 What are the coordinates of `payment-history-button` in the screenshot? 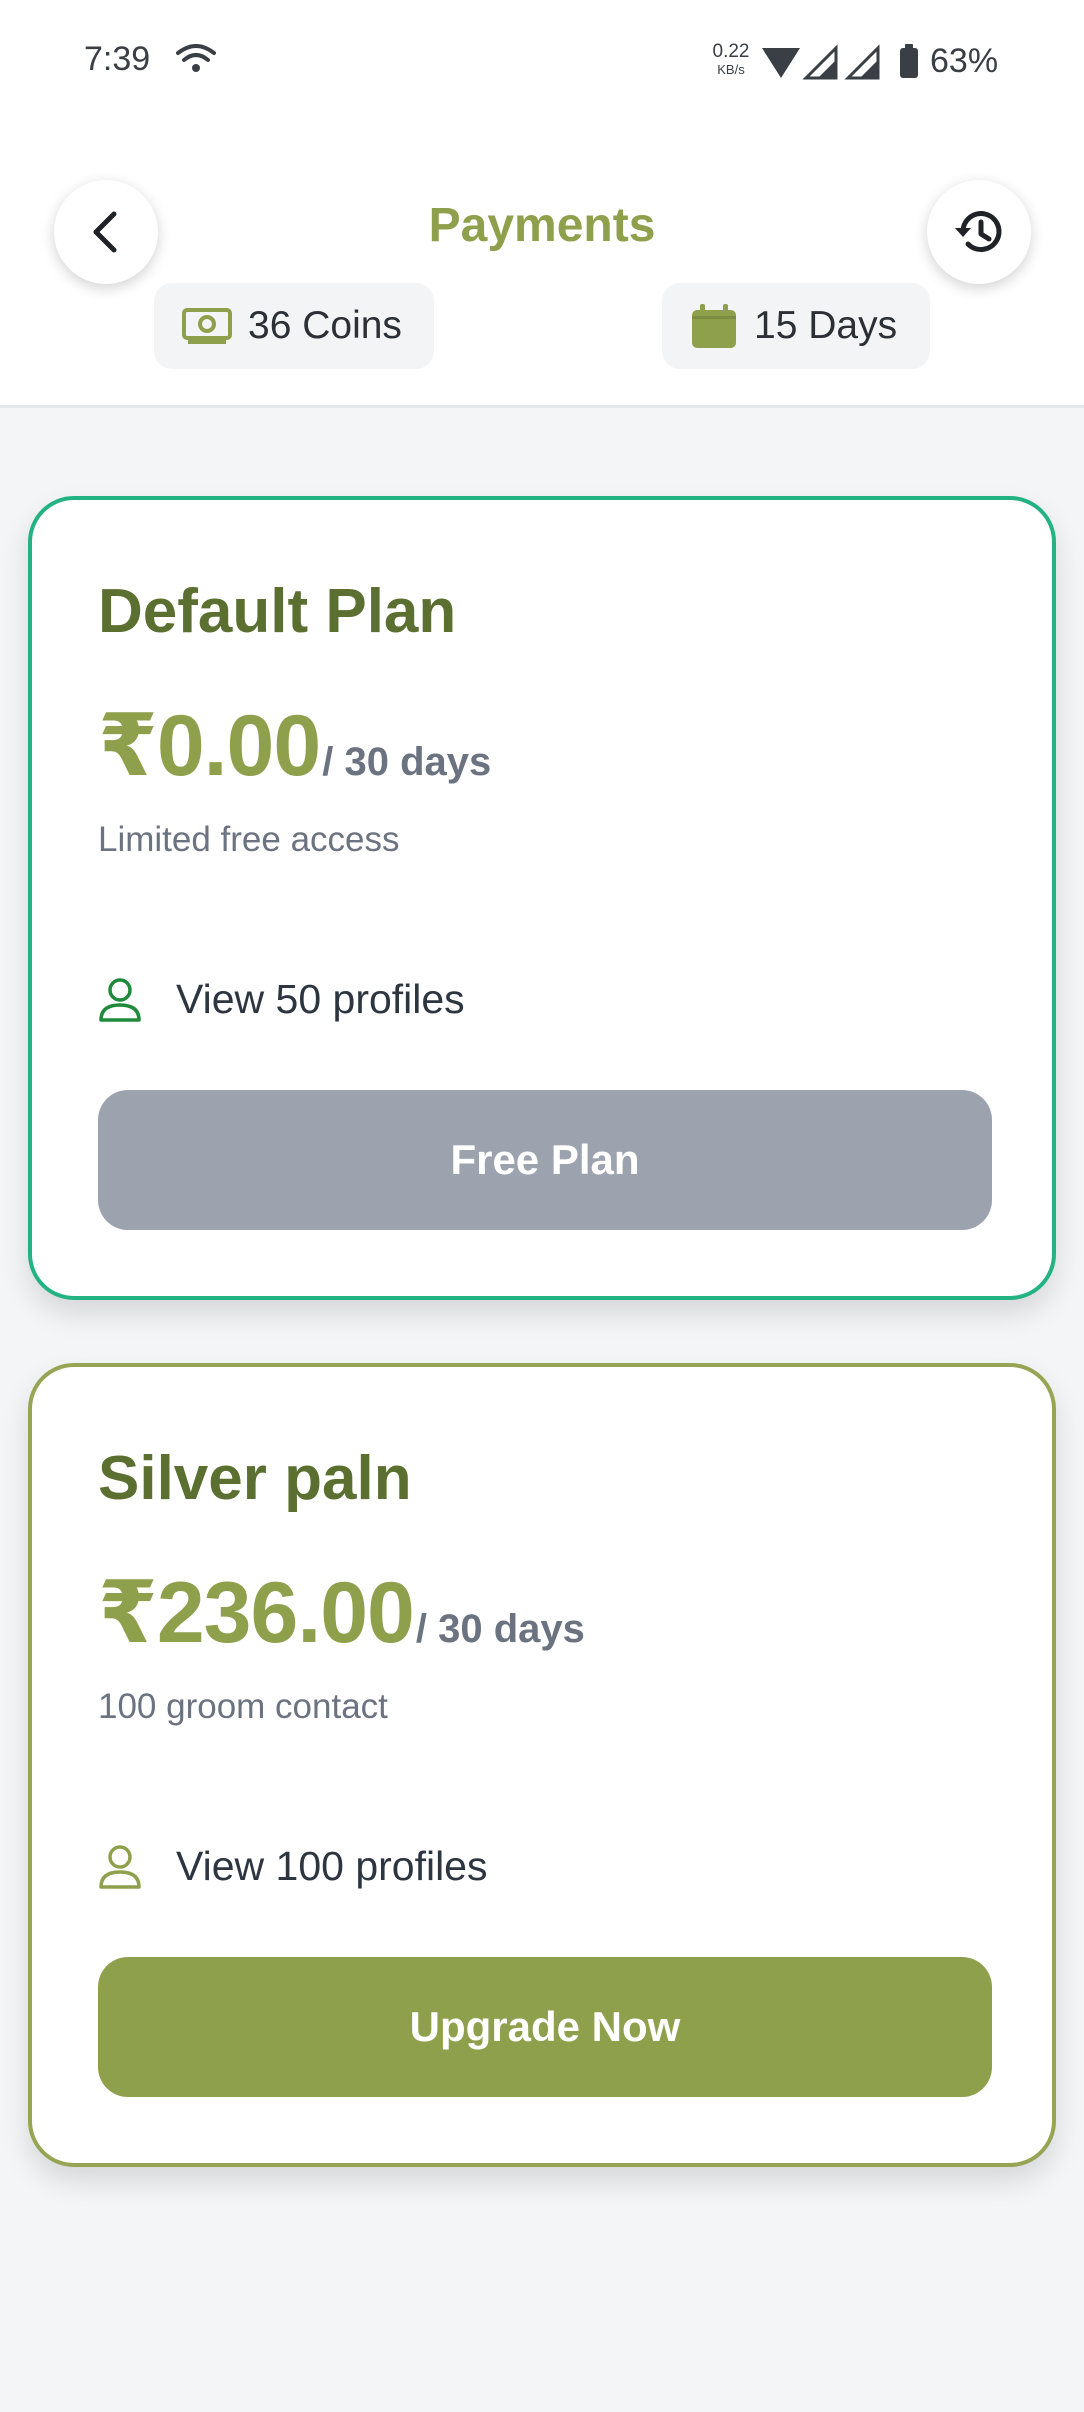 It's located at (979, 232).